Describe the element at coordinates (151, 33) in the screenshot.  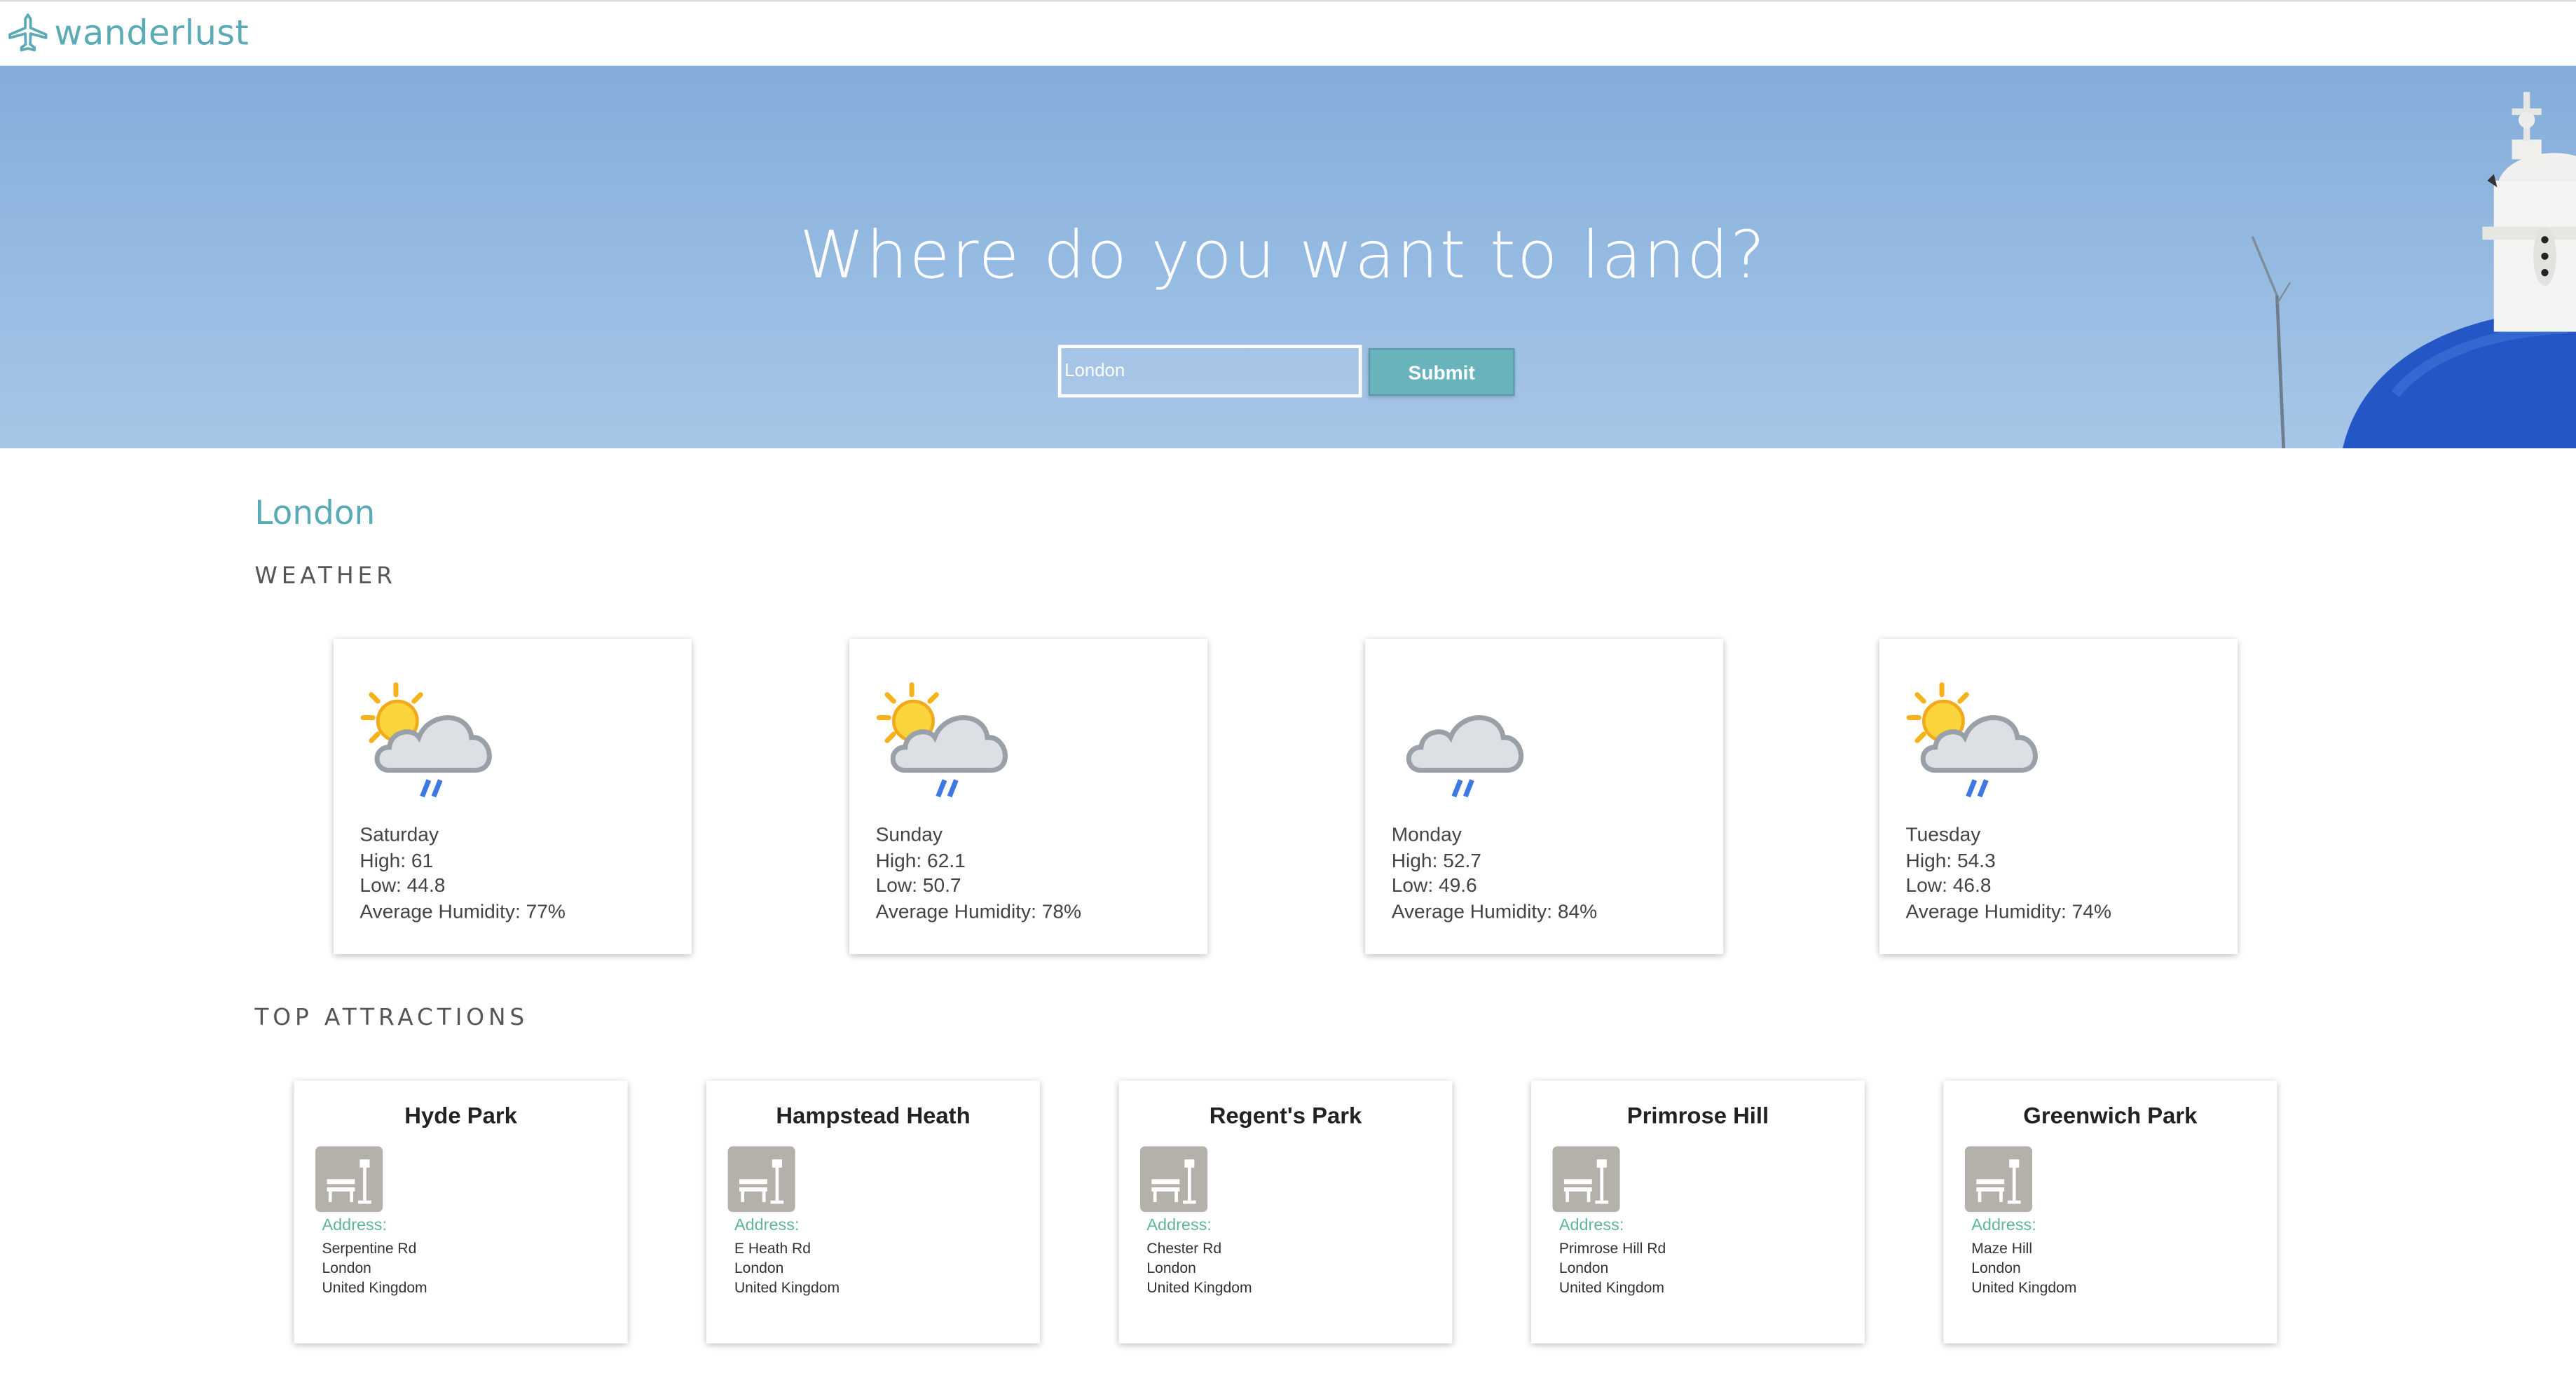
I see `brand-name: wanderlust` at that location.